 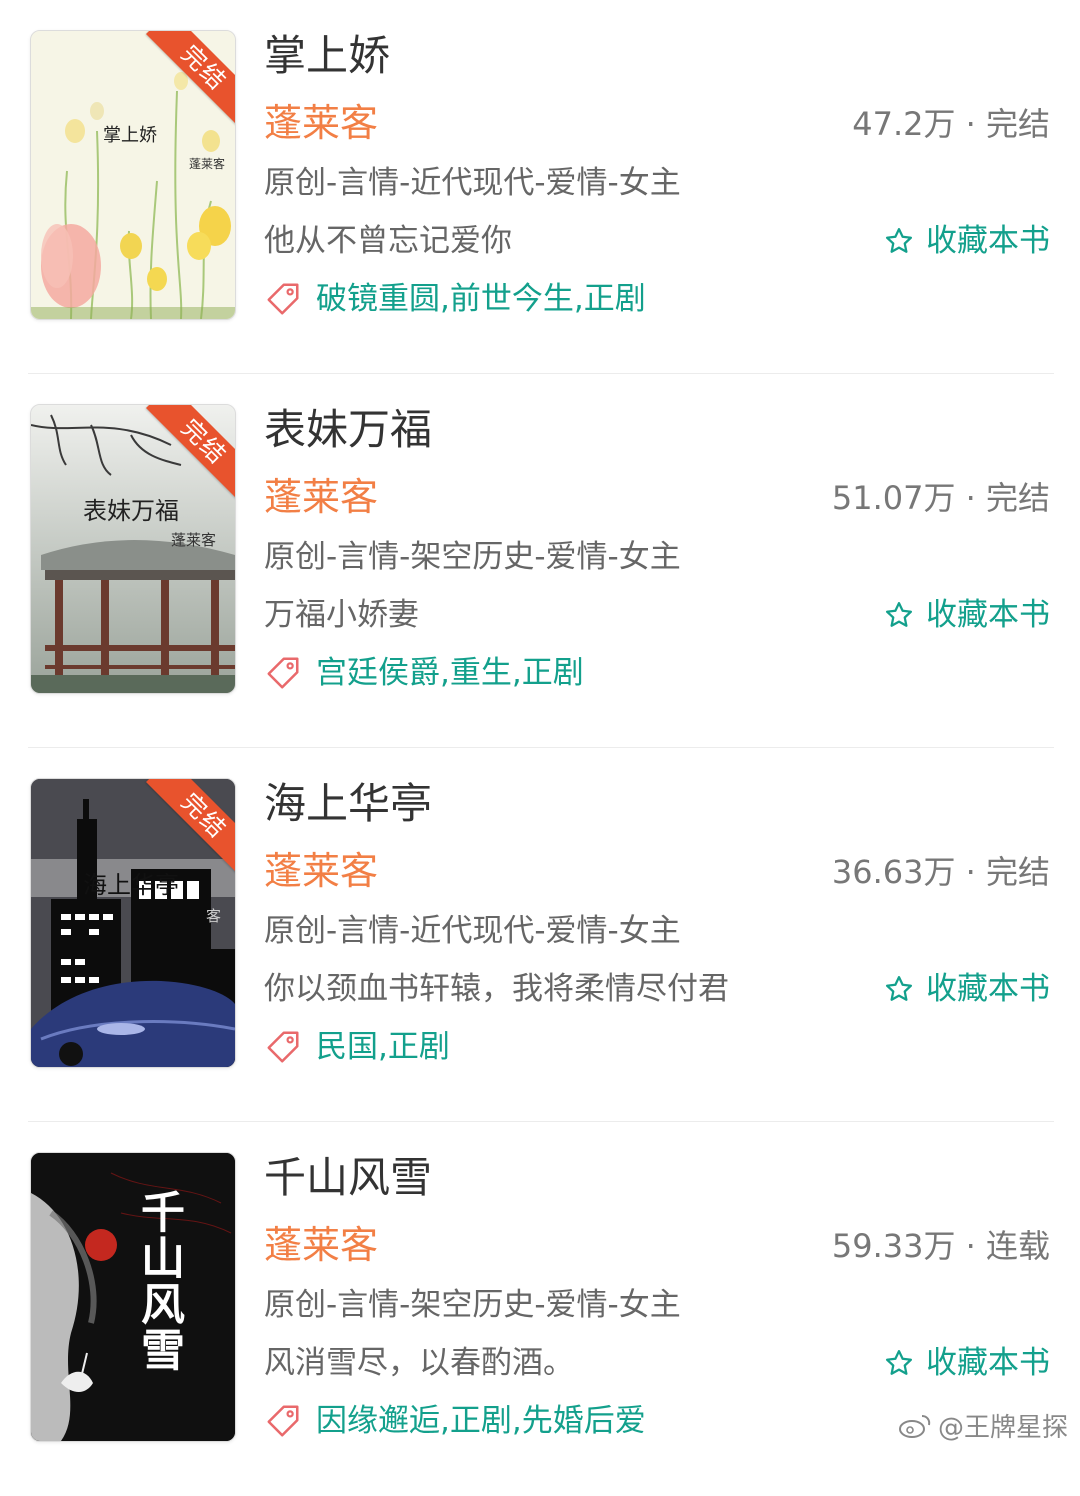 I want to click on watermark: @王牌星探, so click(x=983, y=1425).